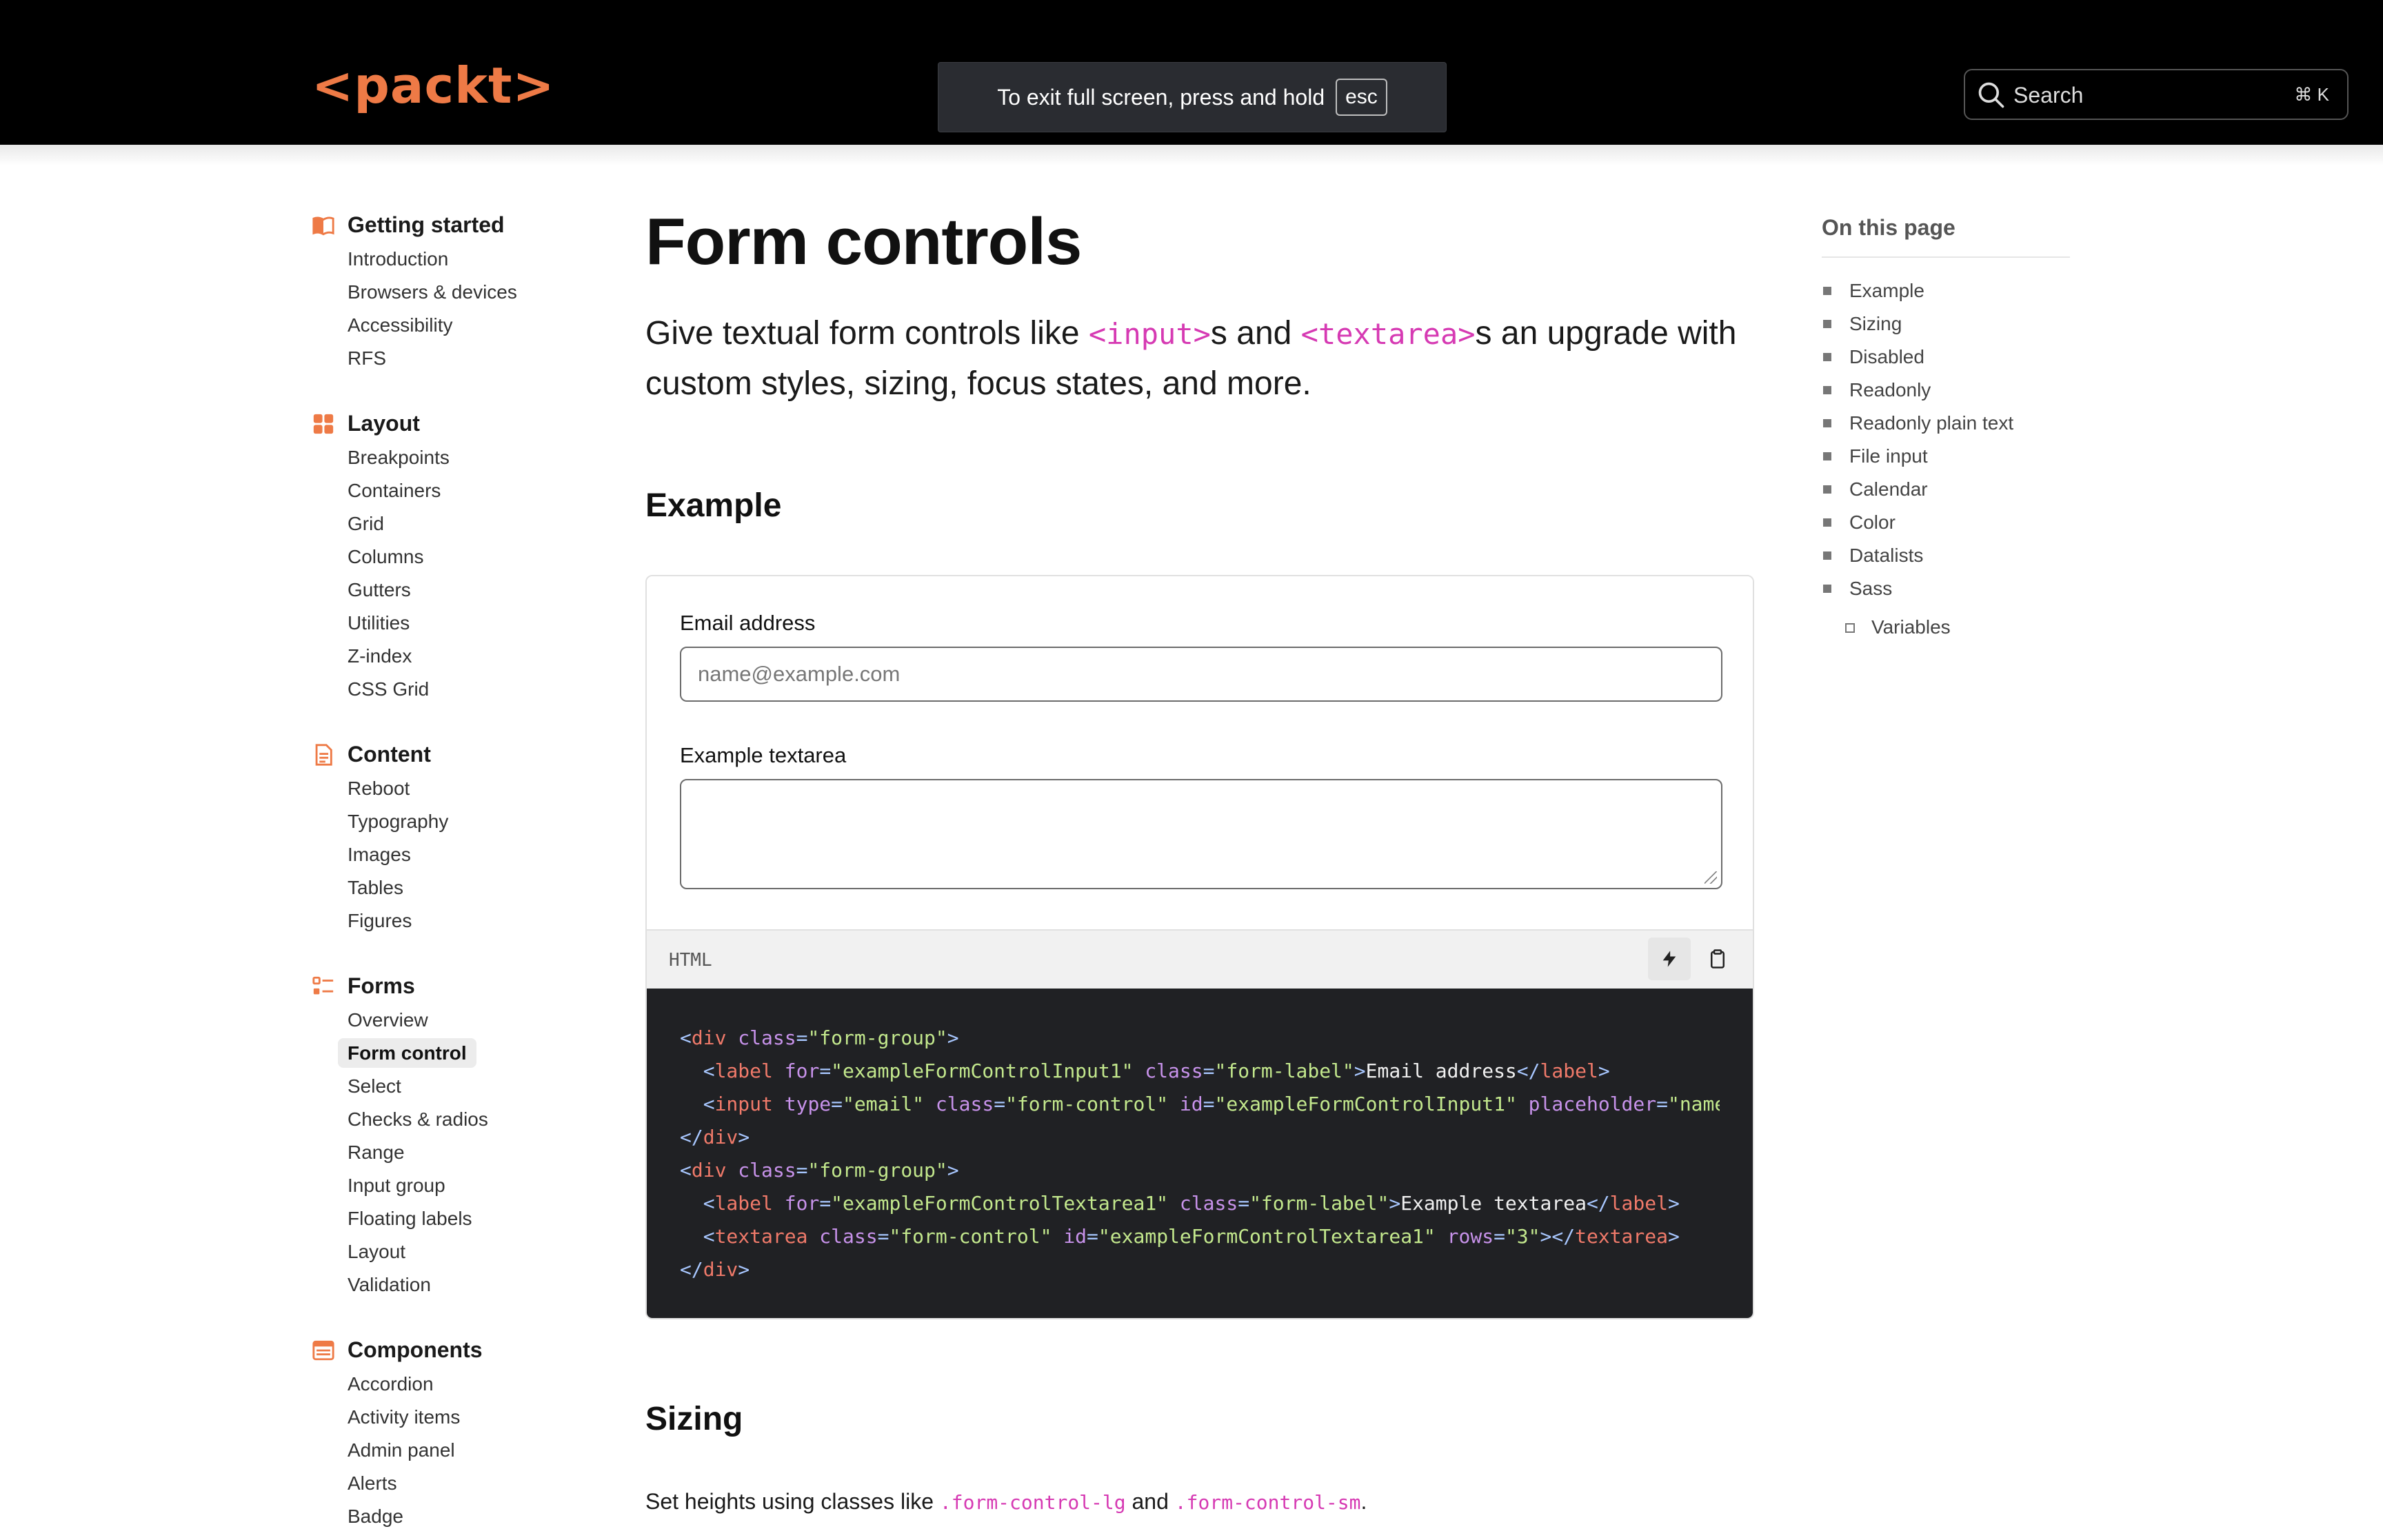  What do you see at coordinates (456, 458) in the screenshot?
I see `sidebar-item-breakpoints: Breakpoints` at bounding box center [456, 458].